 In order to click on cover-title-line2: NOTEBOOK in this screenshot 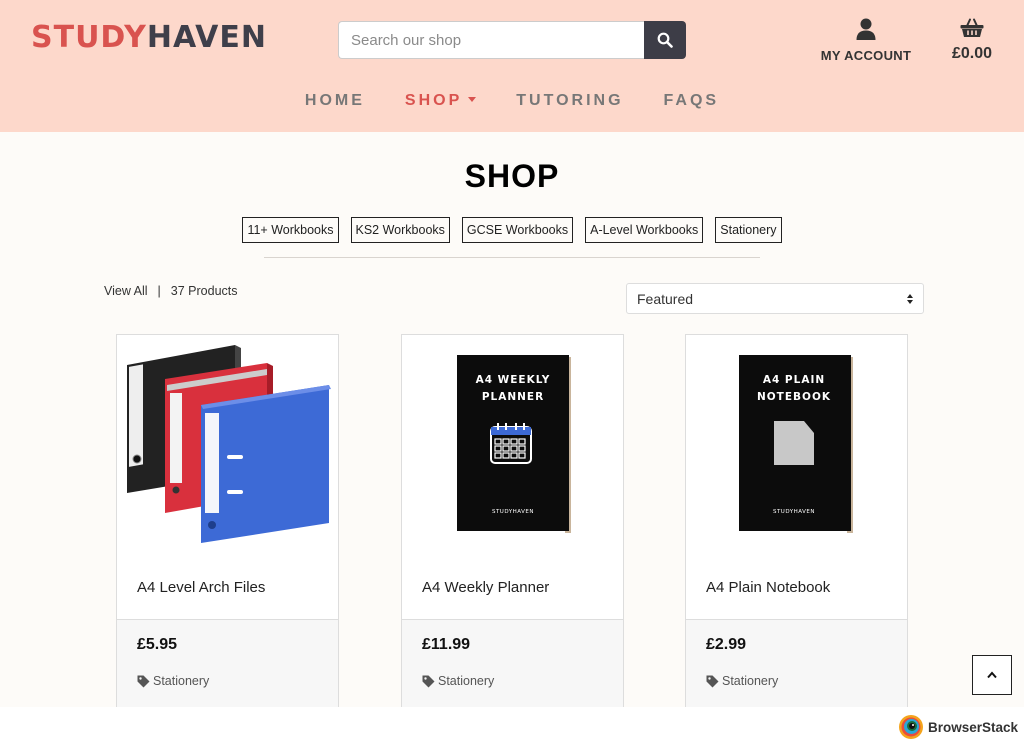, I will do `click(794, 397)`.